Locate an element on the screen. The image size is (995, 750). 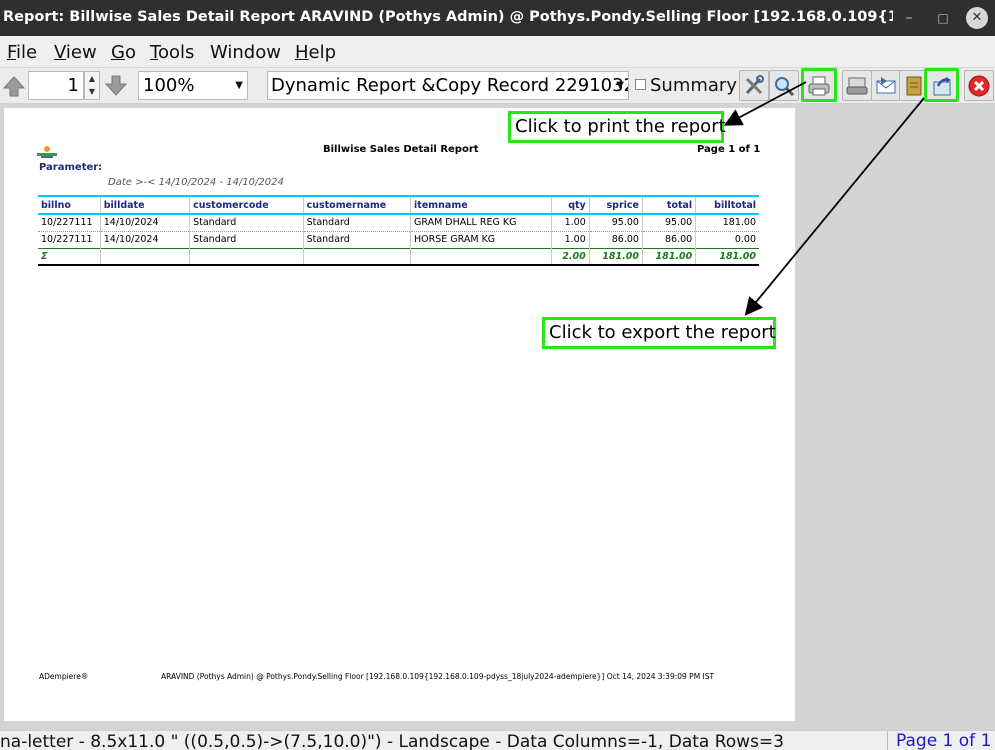
close-report-icon is located at coordinates (979, 86).